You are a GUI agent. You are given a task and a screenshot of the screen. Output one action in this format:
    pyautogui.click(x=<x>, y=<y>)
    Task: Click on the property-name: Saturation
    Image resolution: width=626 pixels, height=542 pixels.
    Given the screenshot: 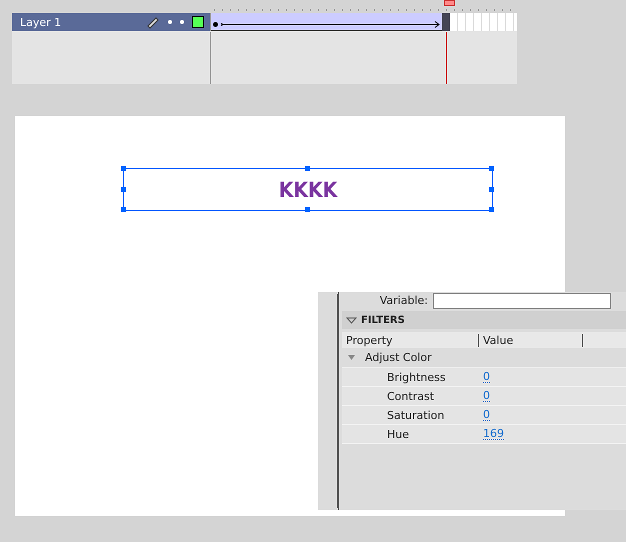 What is the action you would take?
    pyautogui.click(x=416, y=415)
    